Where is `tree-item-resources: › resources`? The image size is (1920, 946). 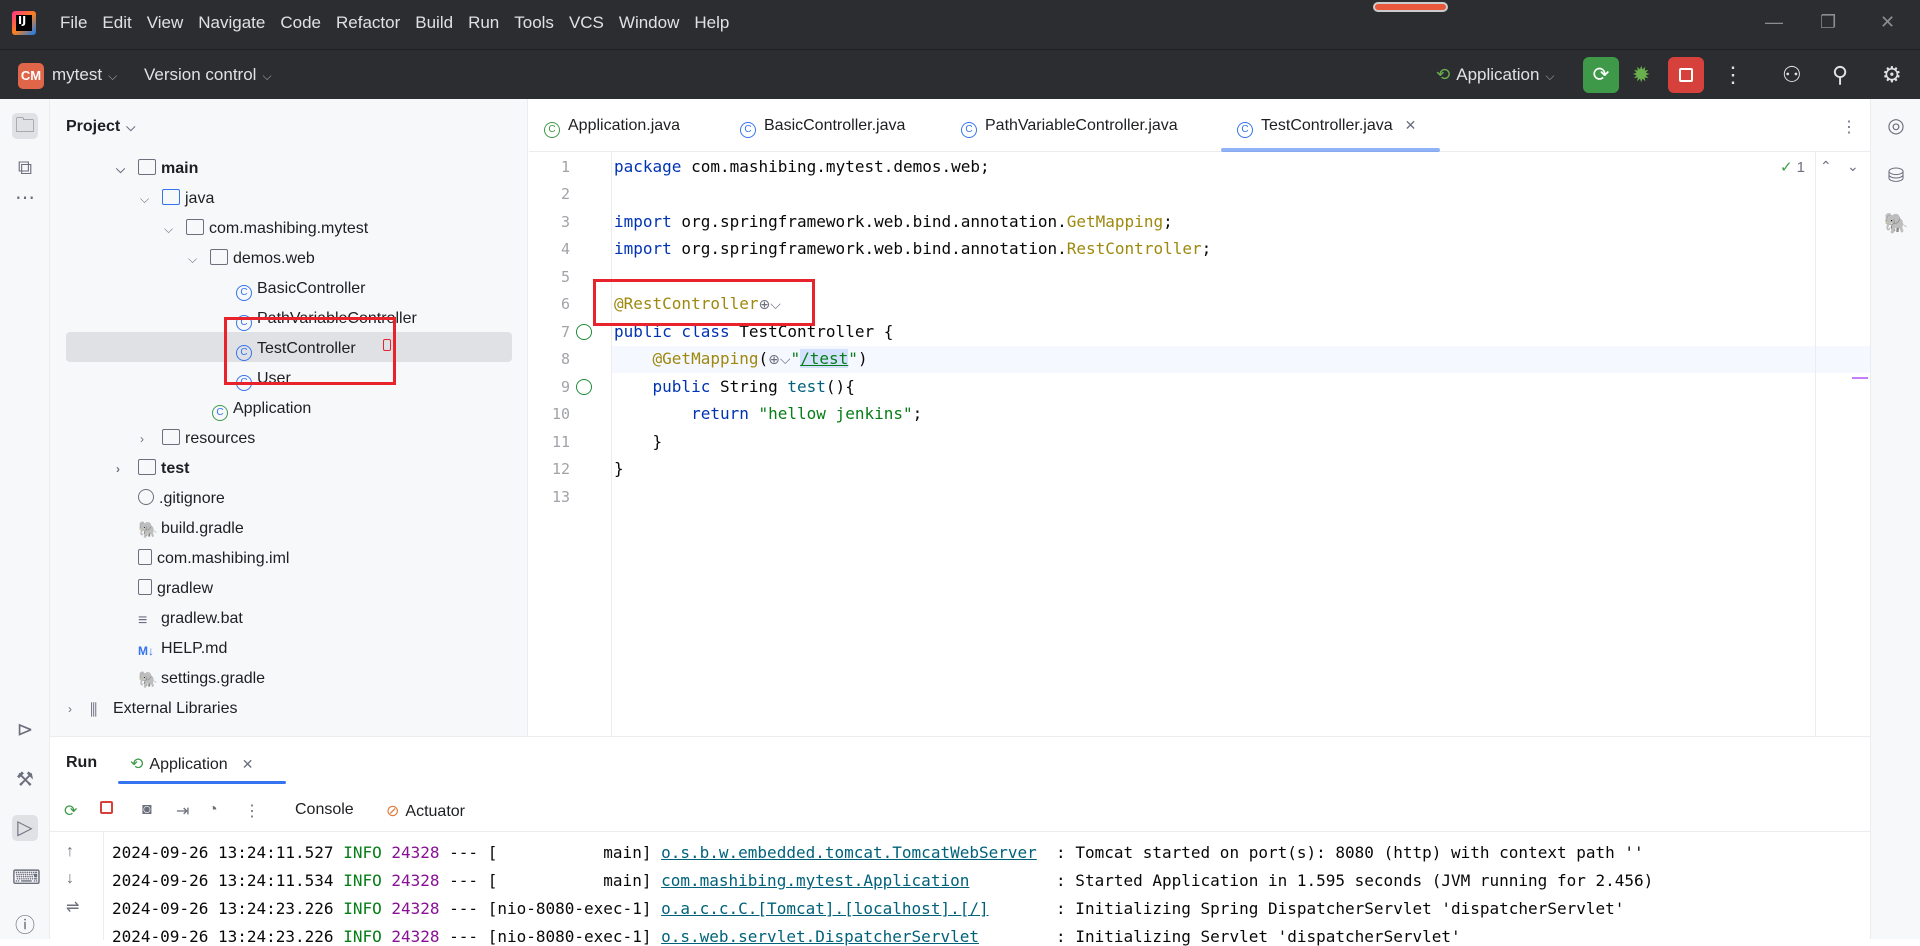 tree-item-resources: › resources is located at coordinates (197, 439).